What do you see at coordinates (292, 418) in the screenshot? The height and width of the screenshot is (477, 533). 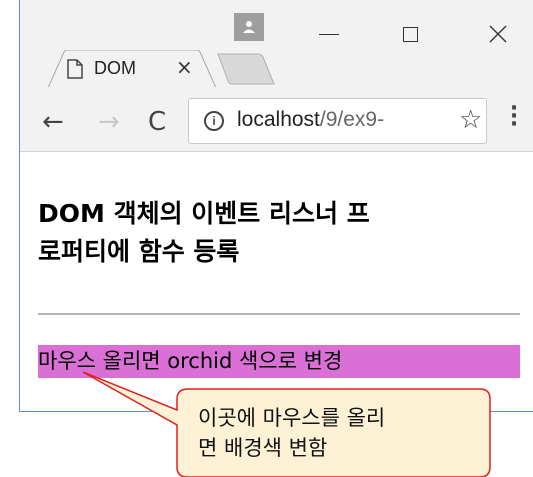 I see `callout-line-1: 이곳에 마우스를 올리` at bounding box center [292, 418].